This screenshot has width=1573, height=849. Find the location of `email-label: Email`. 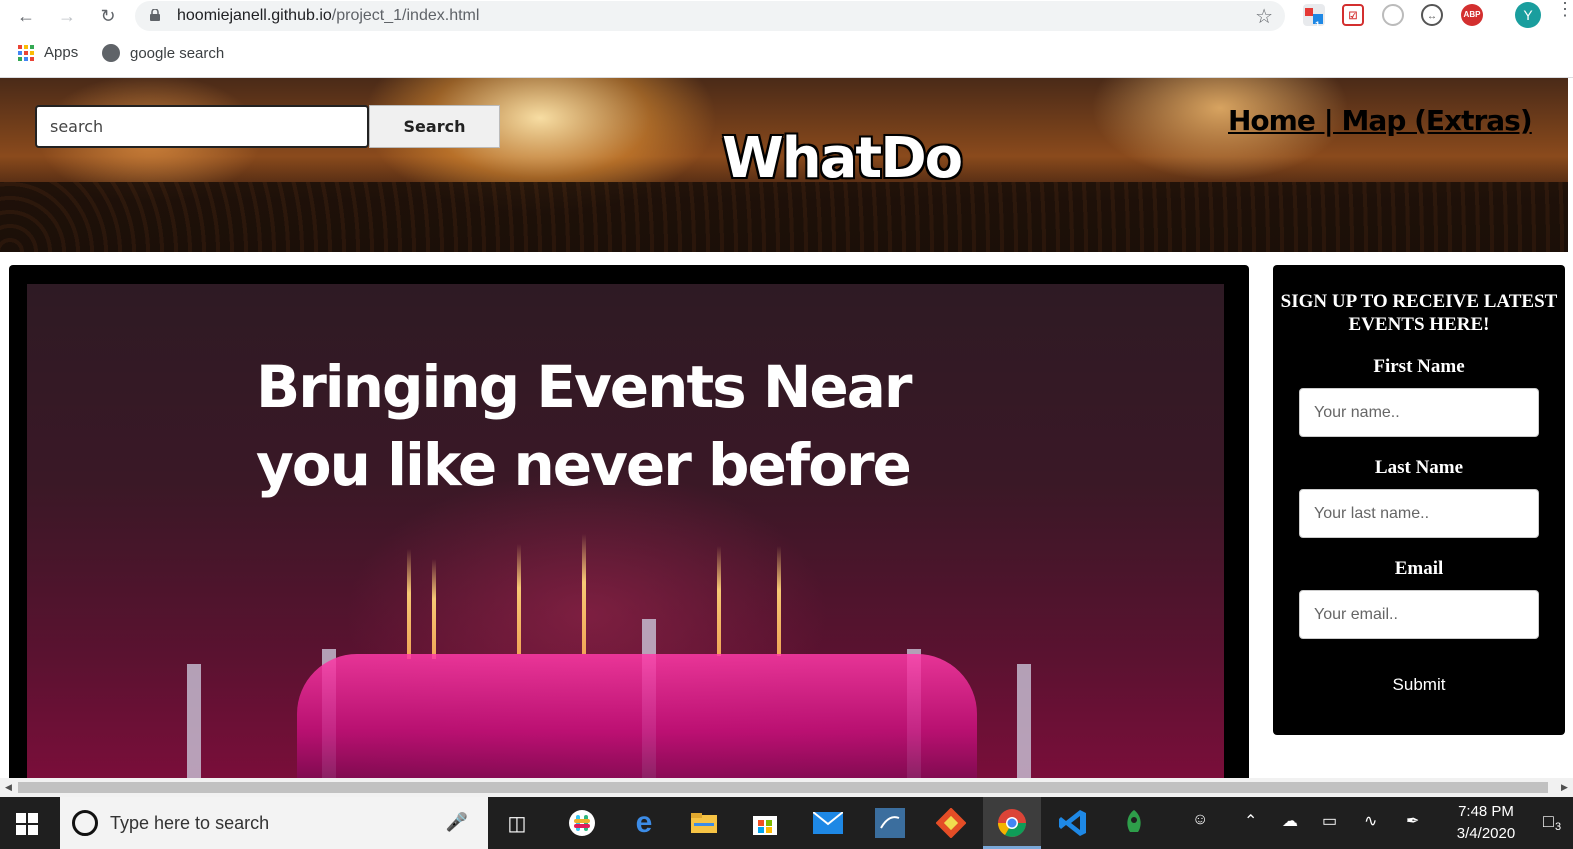

email-label: Email is located at coordinates (1419, 568).